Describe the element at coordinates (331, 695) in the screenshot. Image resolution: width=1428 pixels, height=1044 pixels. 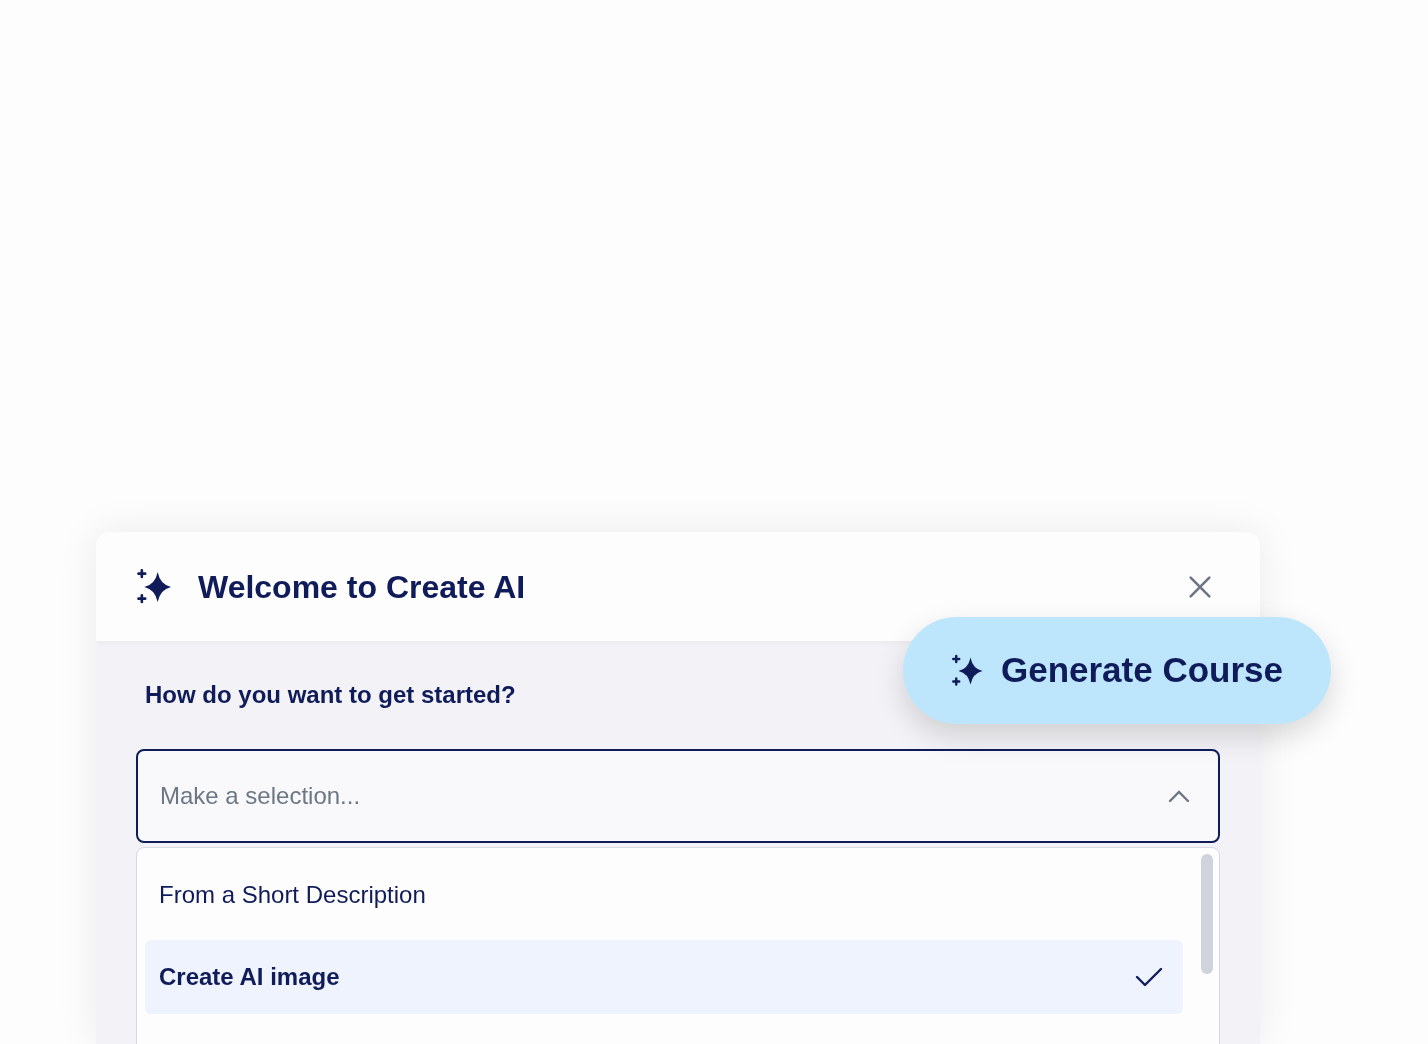
I see `question-label: How do you want to get started?` at that location.